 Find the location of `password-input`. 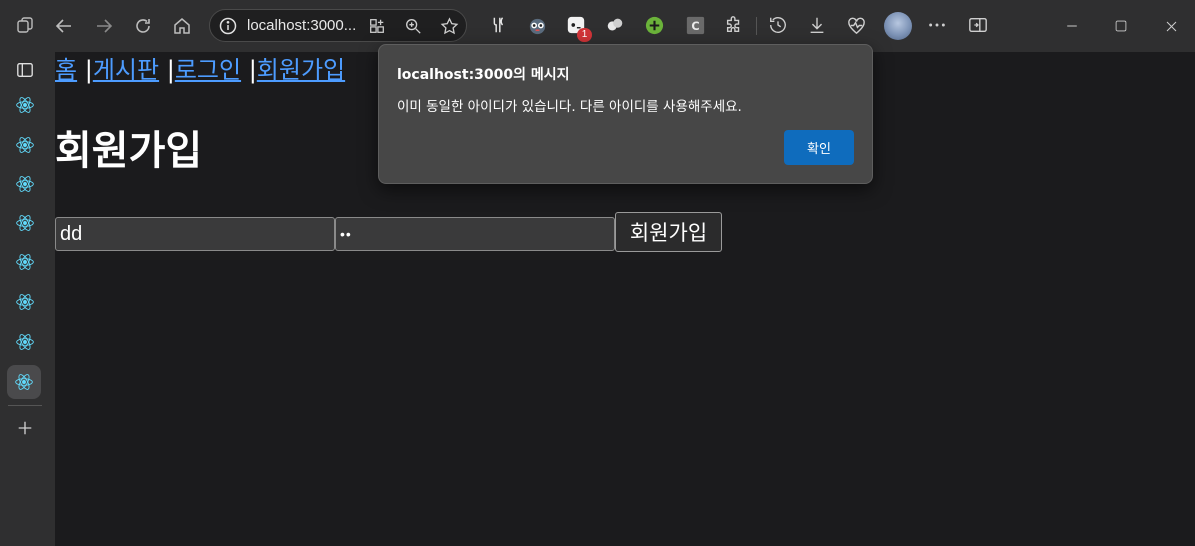

password-input is located at coordinates (475, 234).